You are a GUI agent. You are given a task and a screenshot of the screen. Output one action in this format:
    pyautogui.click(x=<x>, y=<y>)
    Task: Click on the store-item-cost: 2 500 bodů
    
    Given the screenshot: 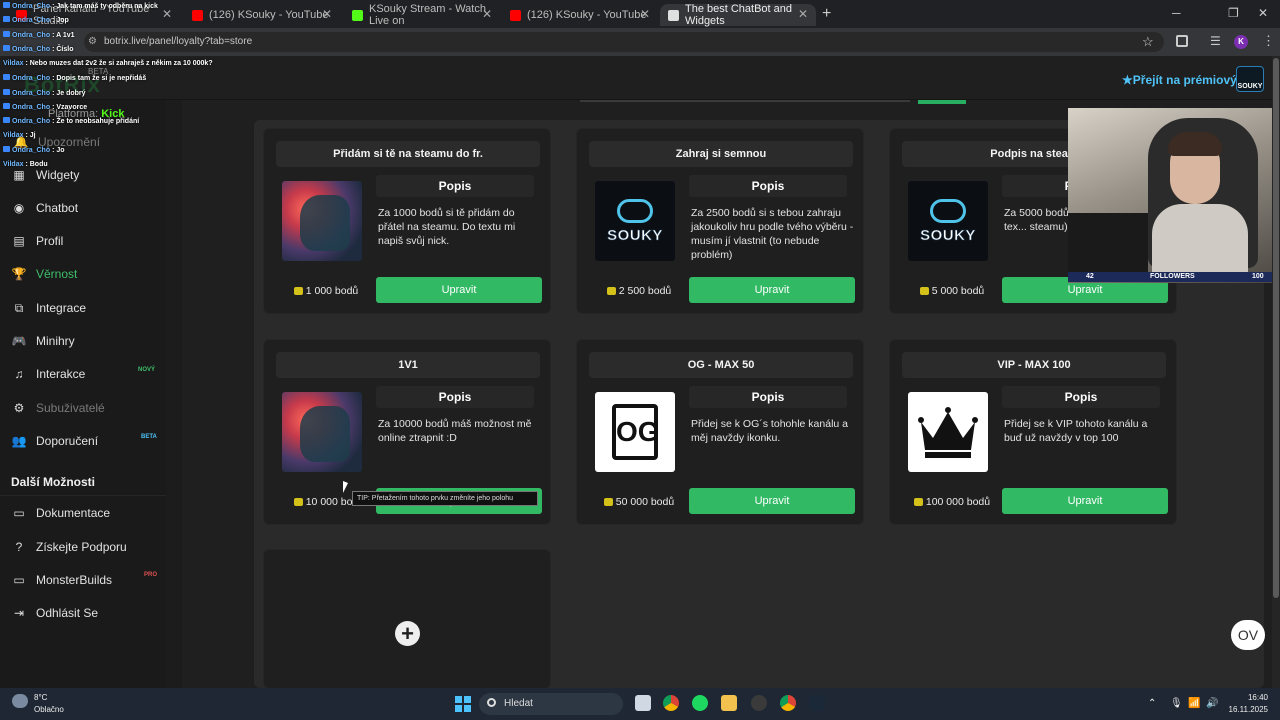 What is the action you would take?
    pyautogui.click(x=639, y=291)
    